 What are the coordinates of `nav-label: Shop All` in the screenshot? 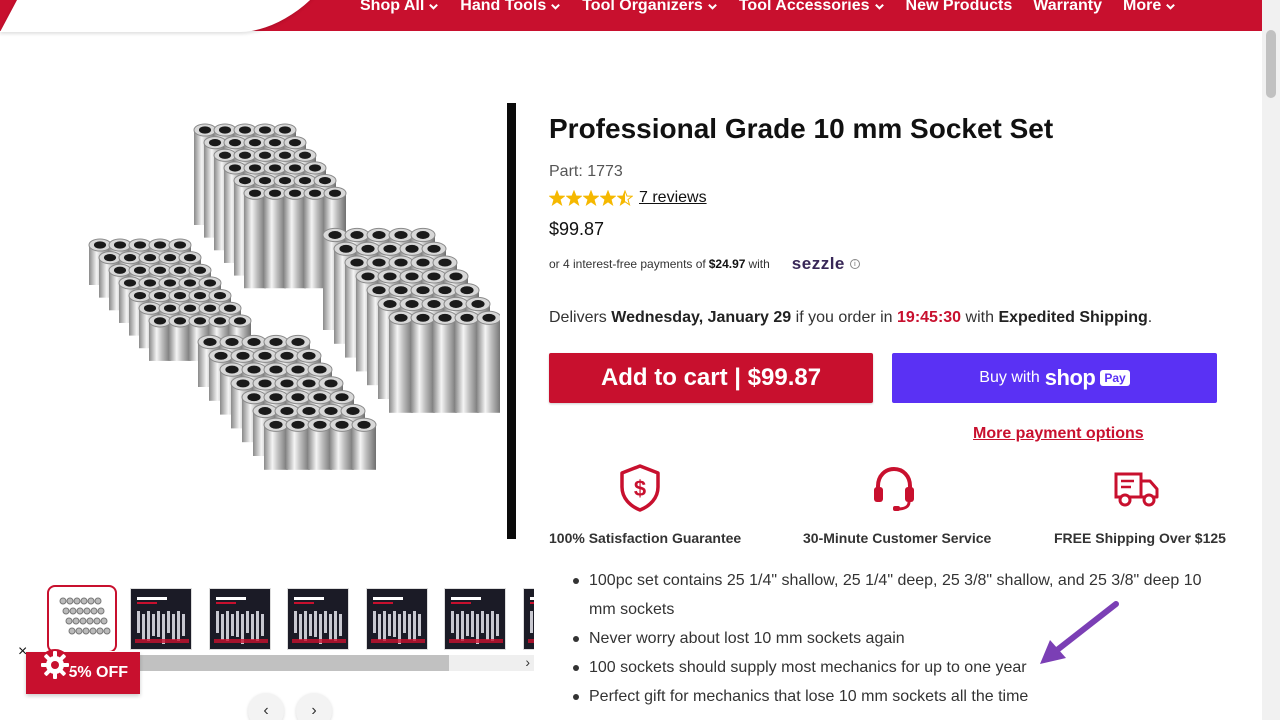 It's located at (392, 7).